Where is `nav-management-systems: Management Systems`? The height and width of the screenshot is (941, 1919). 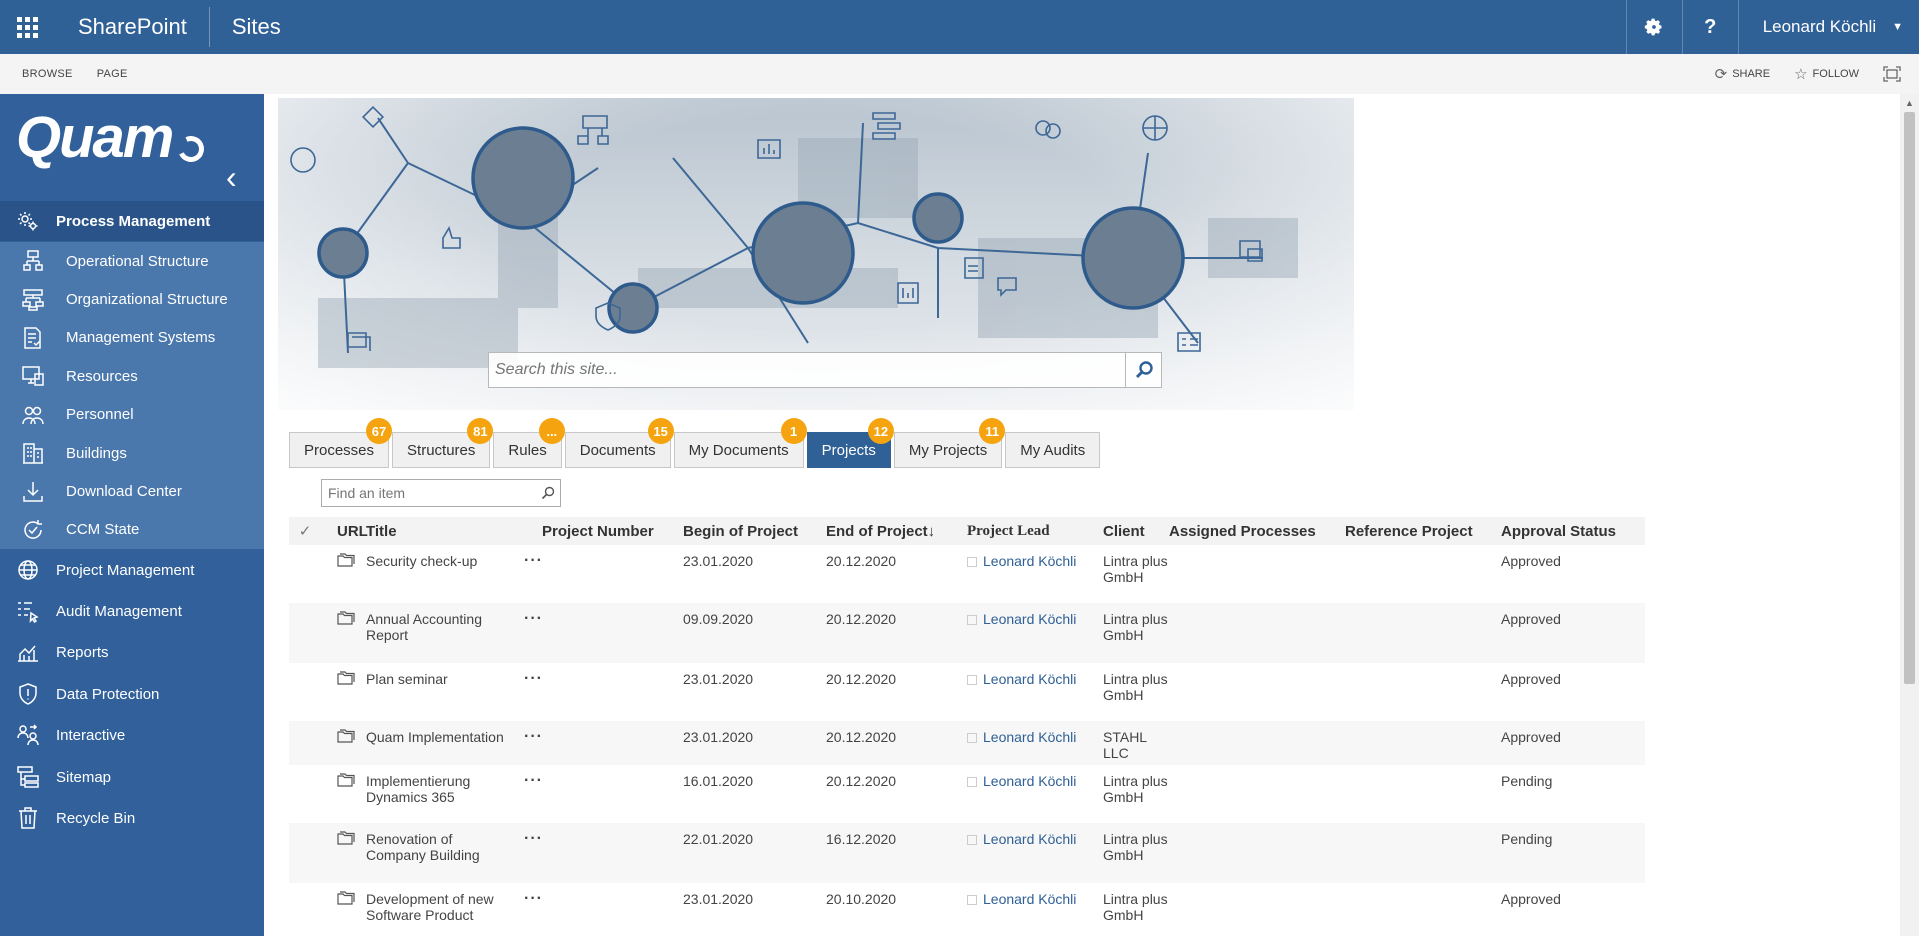 nav-management-systems: Management Systems is located at coordinates (132, 338).